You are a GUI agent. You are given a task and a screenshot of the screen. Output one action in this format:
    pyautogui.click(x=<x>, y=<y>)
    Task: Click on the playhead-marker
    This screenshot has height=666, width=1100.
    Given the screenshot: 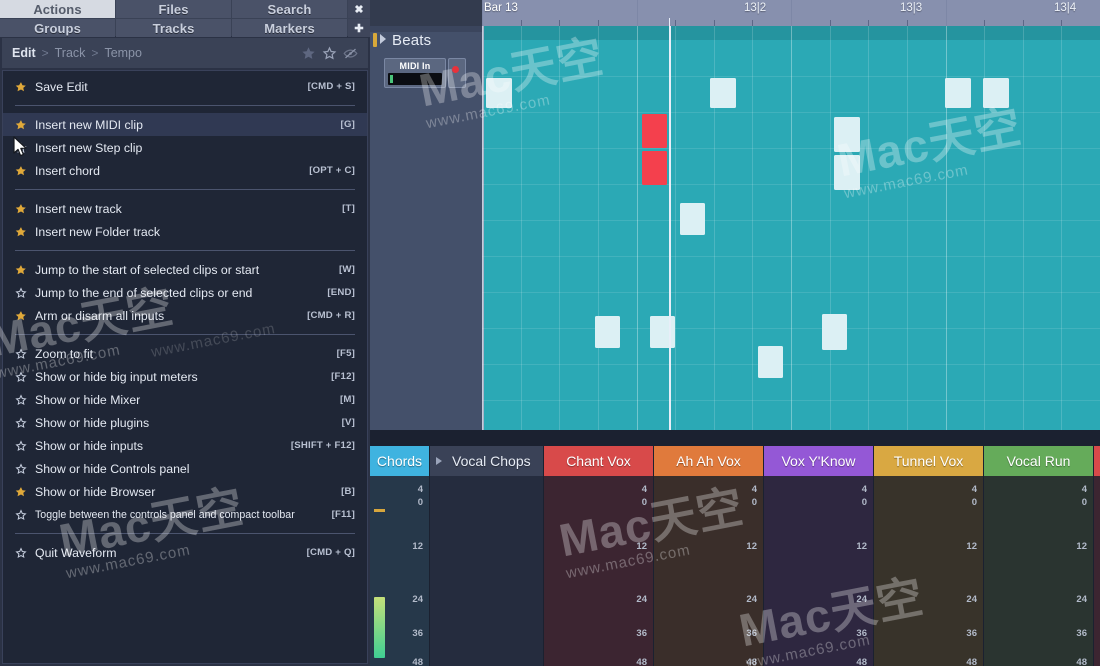 What is the action you would take?
    pyautogui.click(x=669, y=22)
    